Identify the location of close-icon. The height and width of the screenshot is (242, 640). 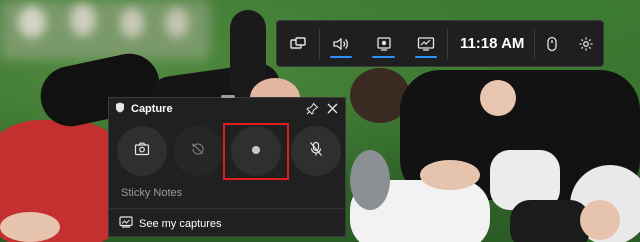
(332, 110).